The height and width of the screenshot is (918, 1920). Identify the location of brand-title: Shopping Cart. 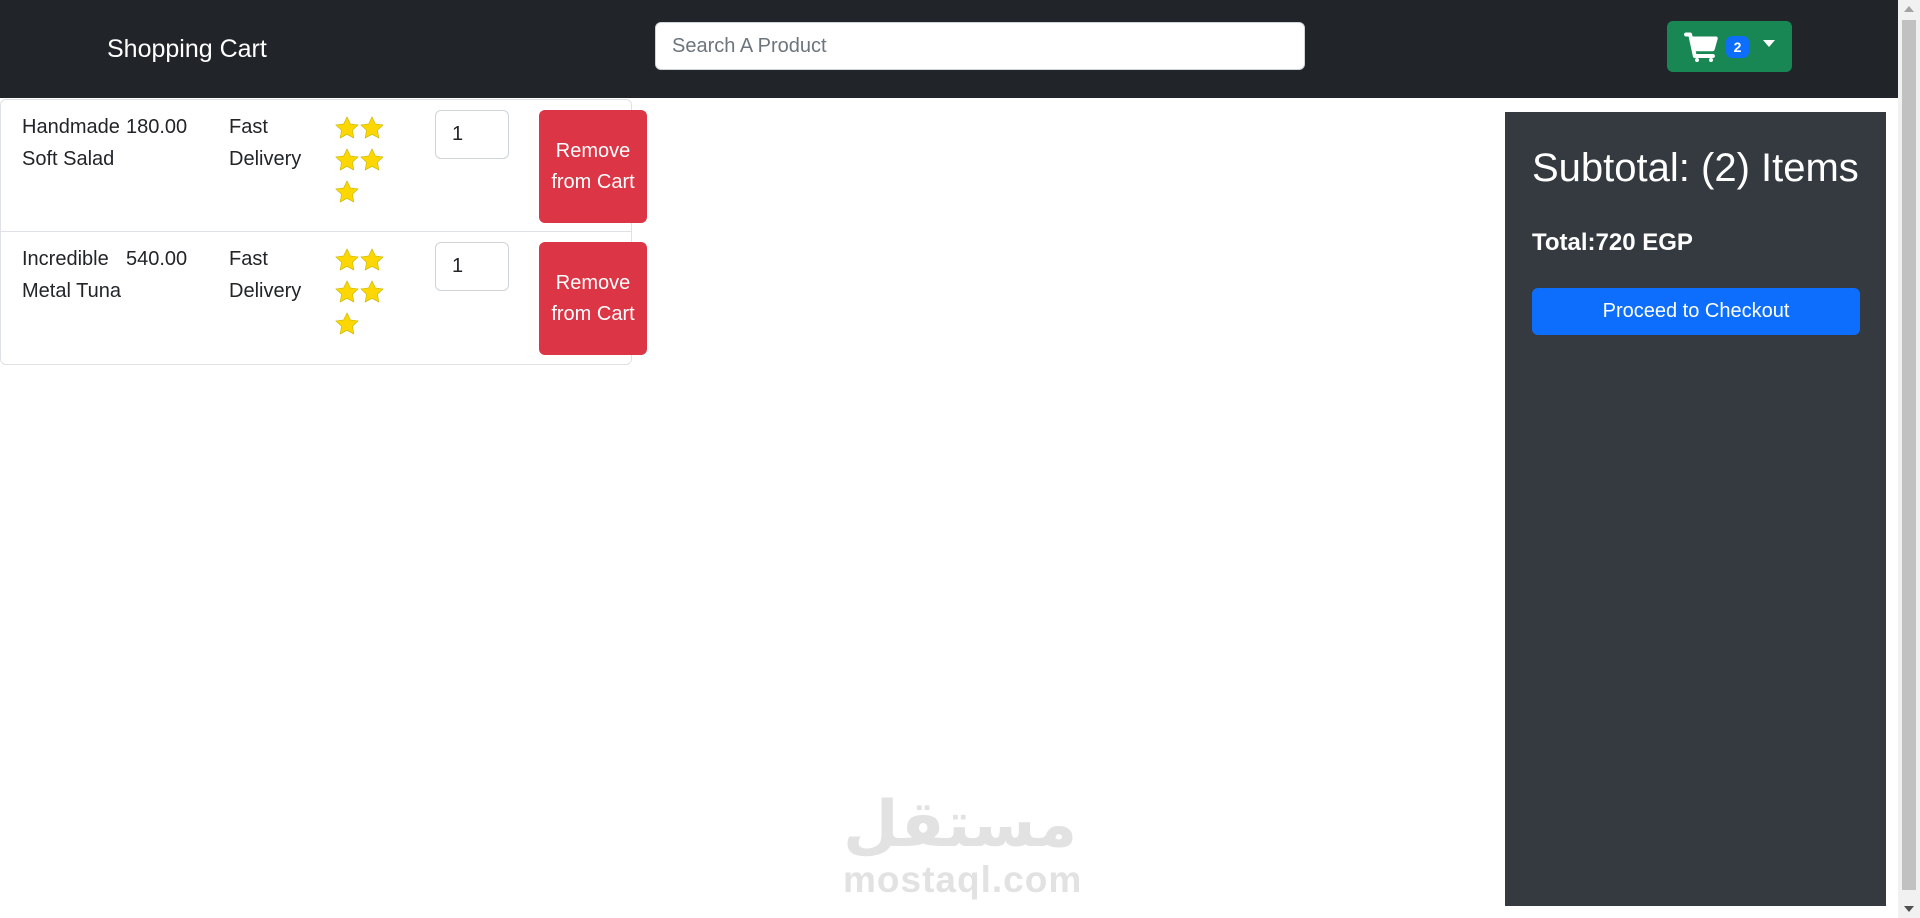
(187, 49).